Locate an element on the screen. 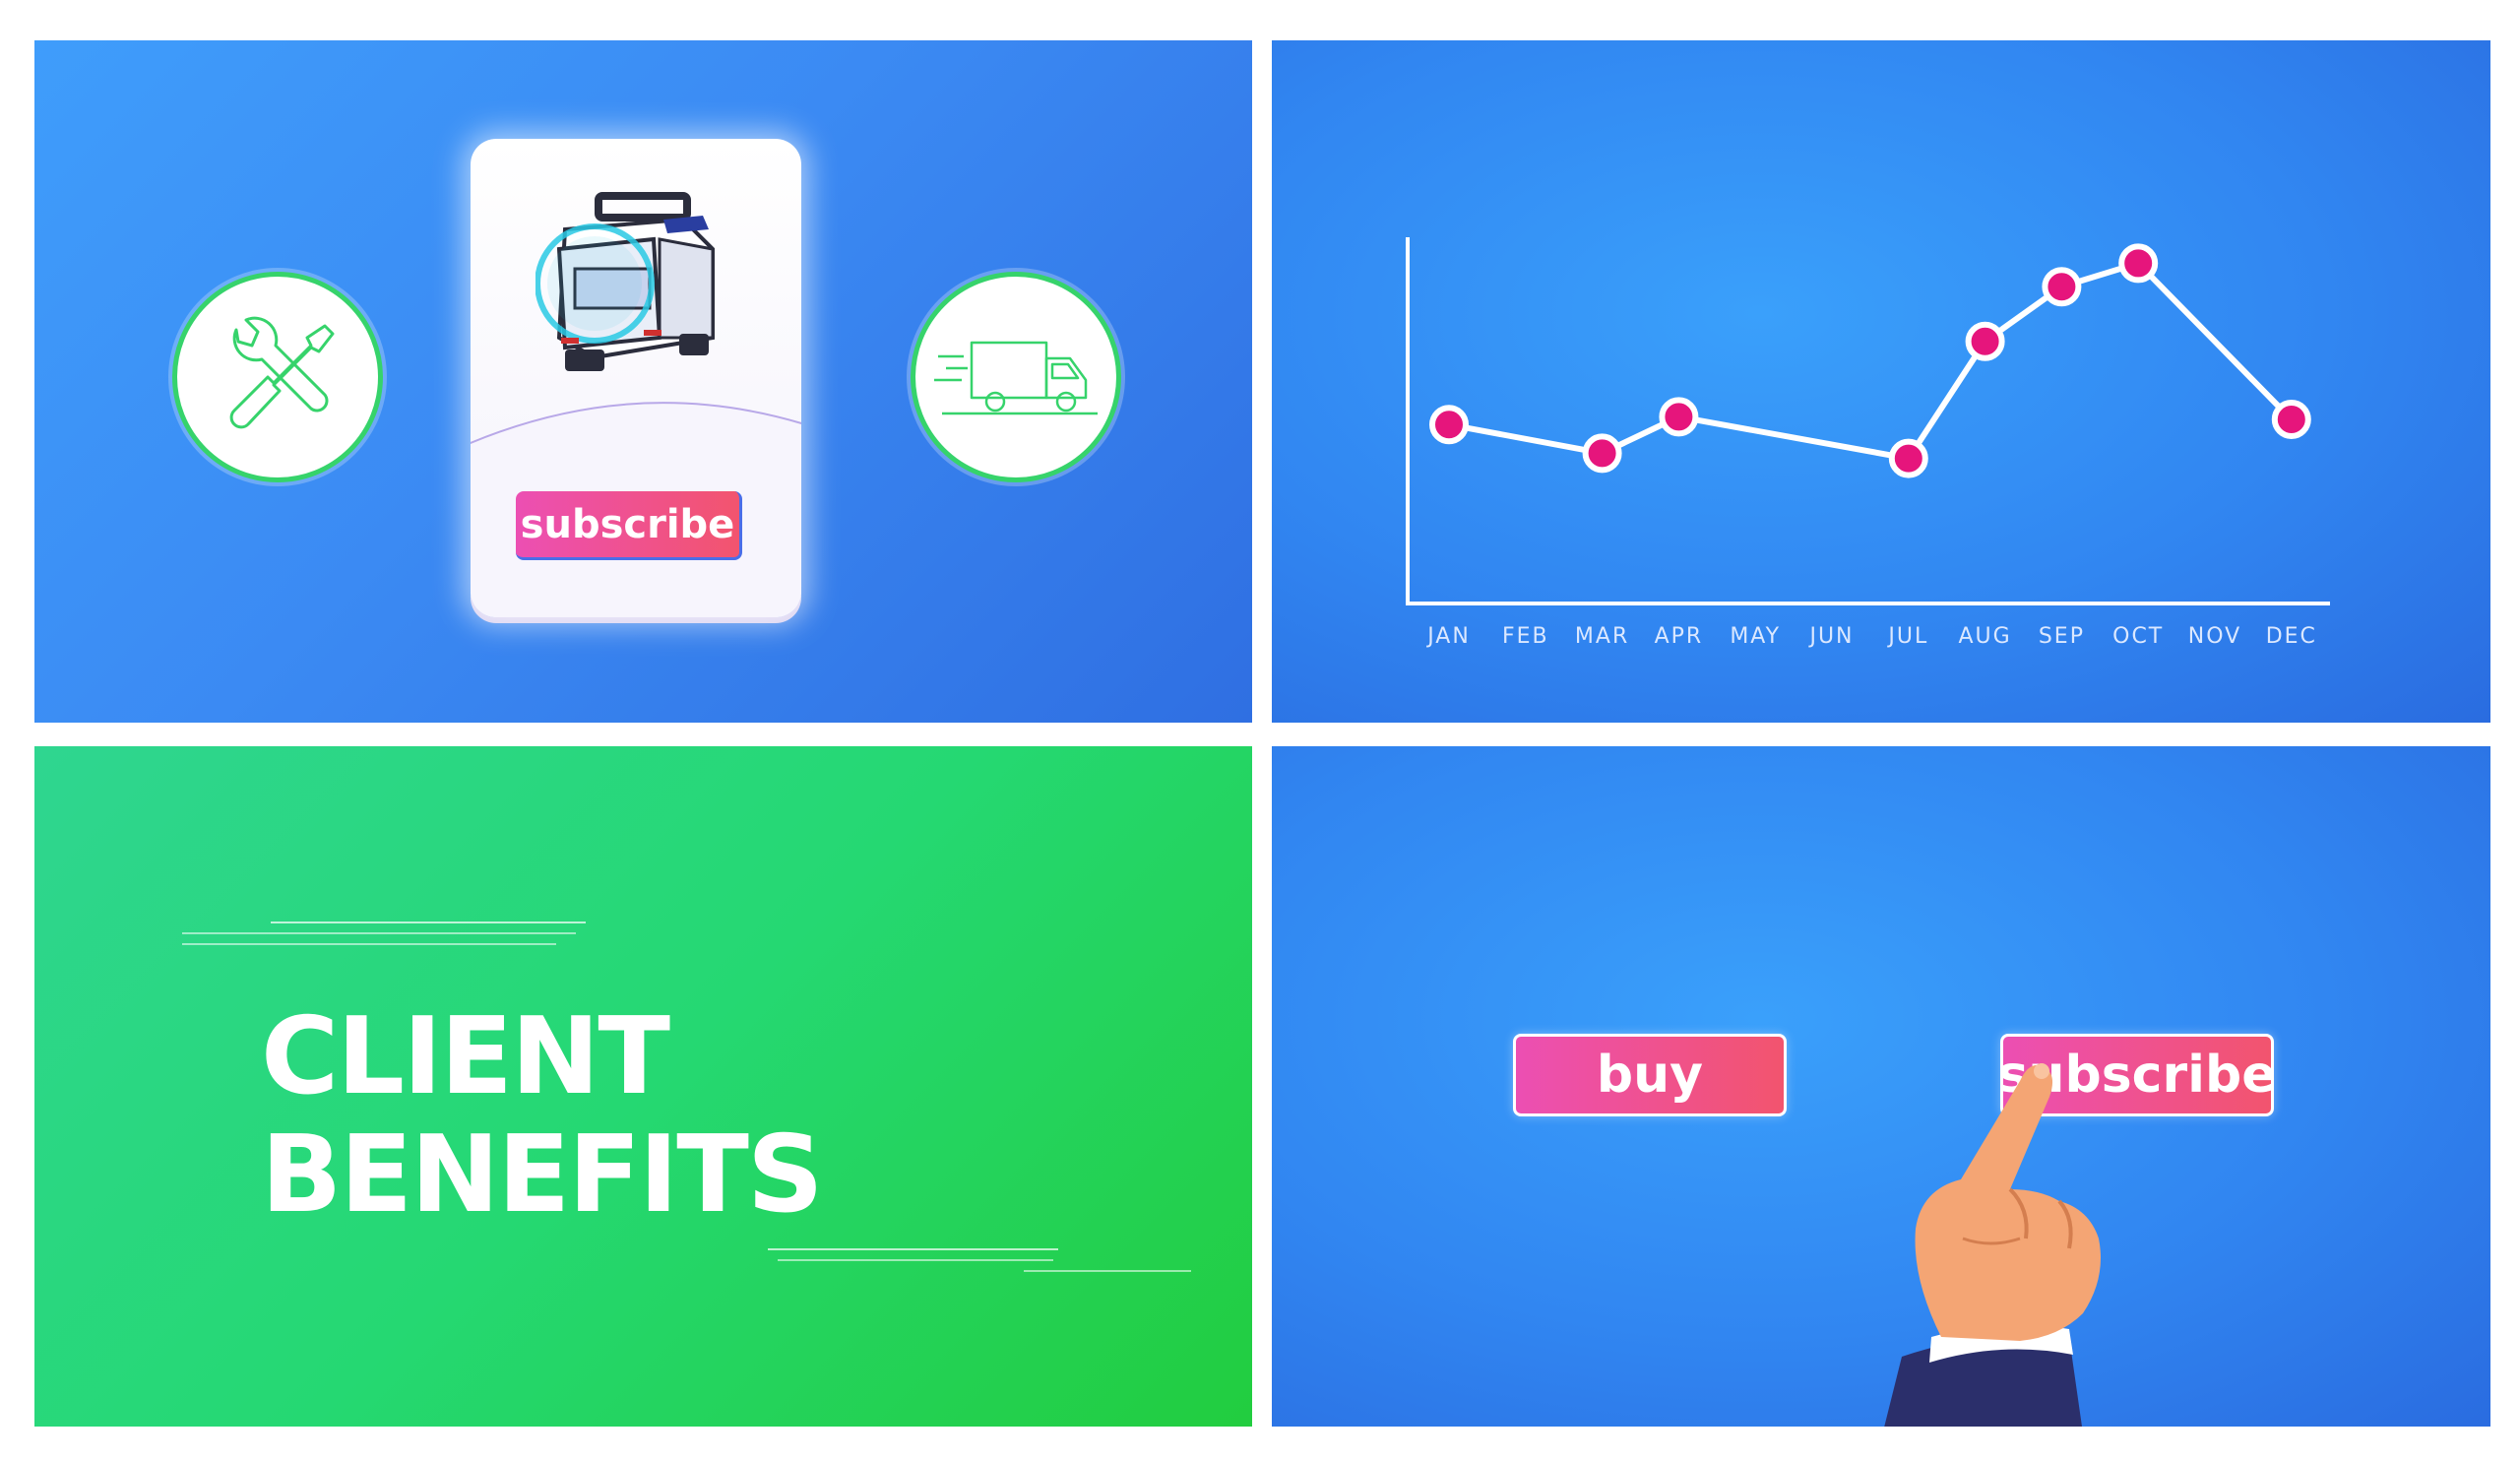  x-tick-label: SEP is located at coordinates (2062, 636).